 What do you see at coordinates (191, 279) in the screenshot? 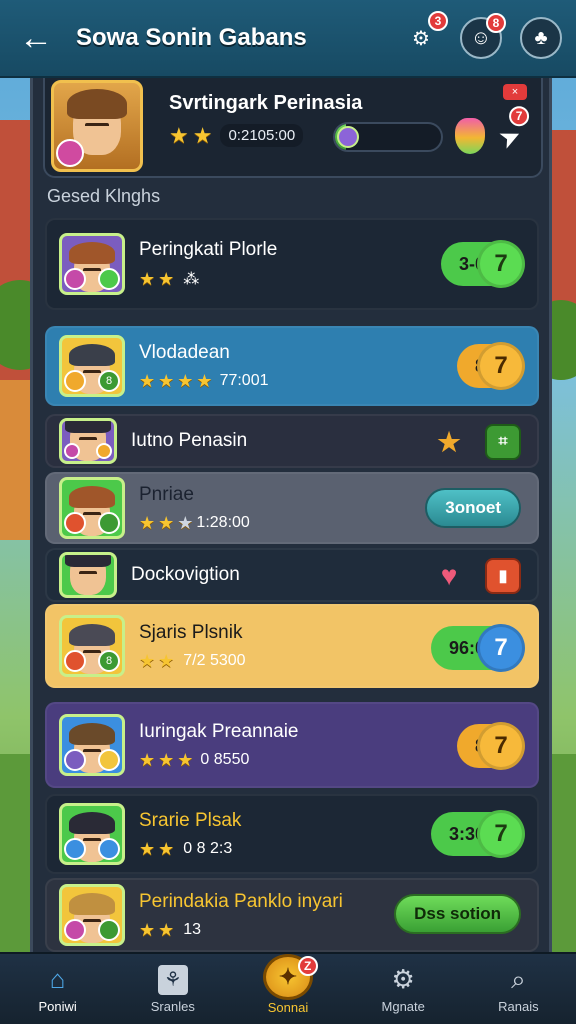
I see `row-extra: ⁂` at bounding box center [191, 279].